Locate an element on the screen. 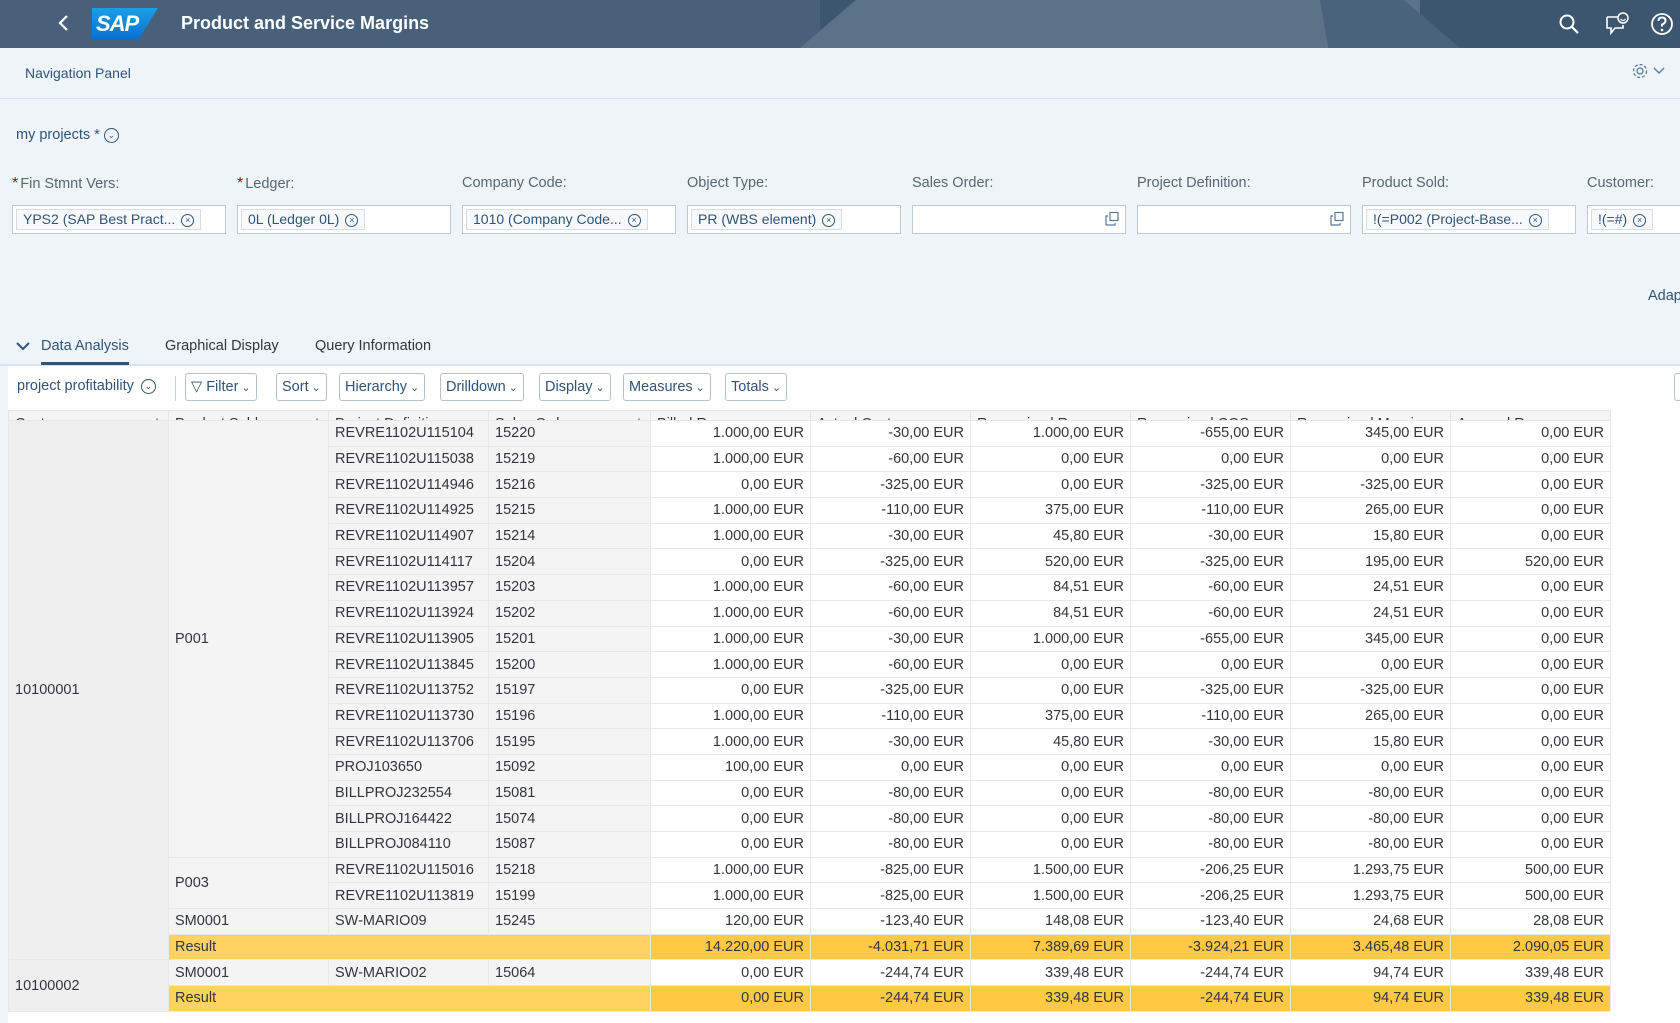 The image size is (1680, 1023). feedback-button is located at coordinates (1616, 24).